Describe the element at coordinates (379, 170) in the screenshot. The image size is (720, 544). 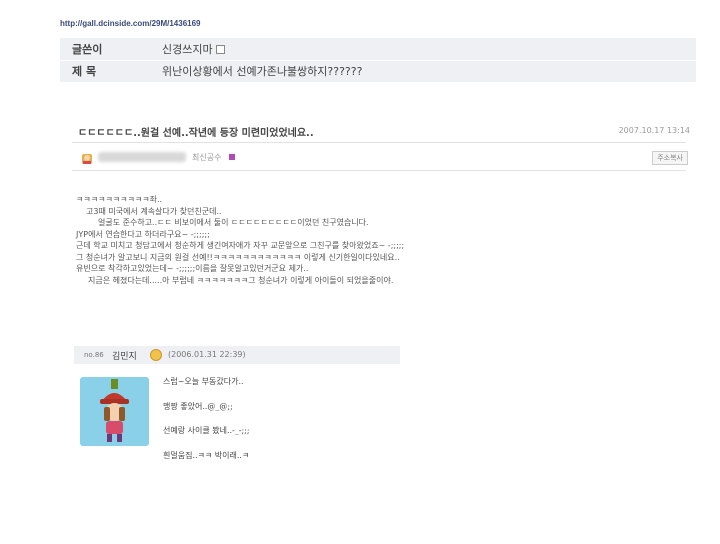
I see `post-author-divider` at that location.